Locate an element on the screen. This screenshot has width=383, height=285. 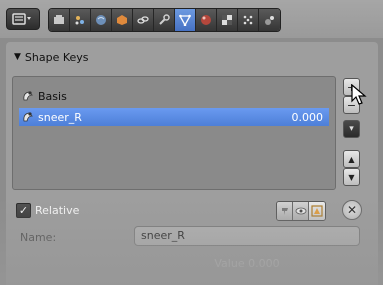
edit-mode-toggle is located at coordinates (301, 211).